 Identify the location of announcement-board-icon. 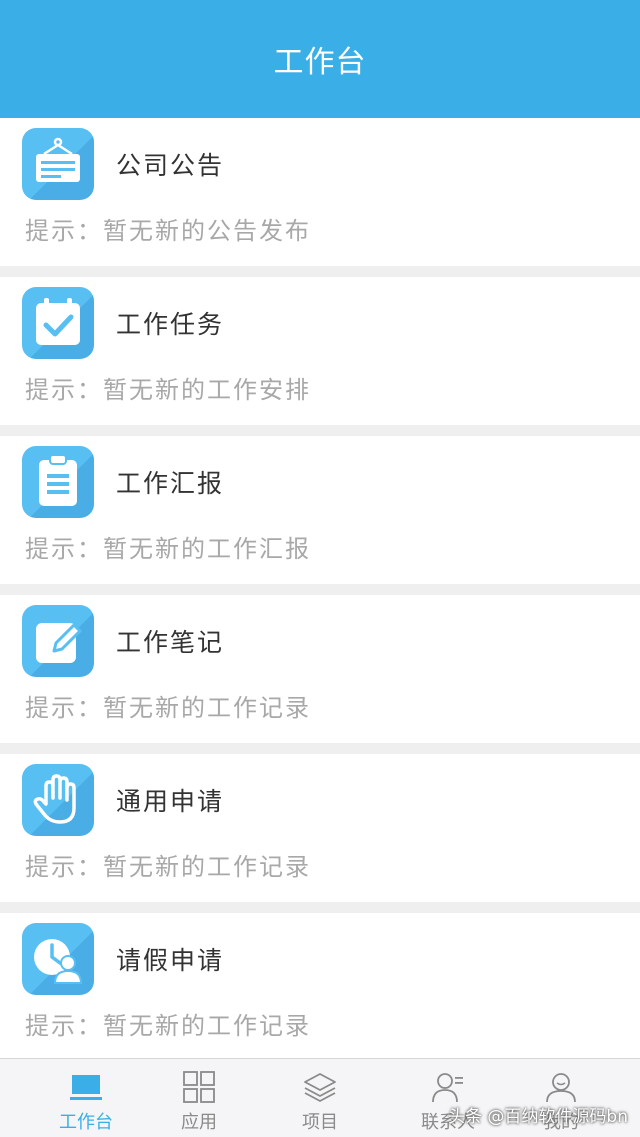
(58, 164).